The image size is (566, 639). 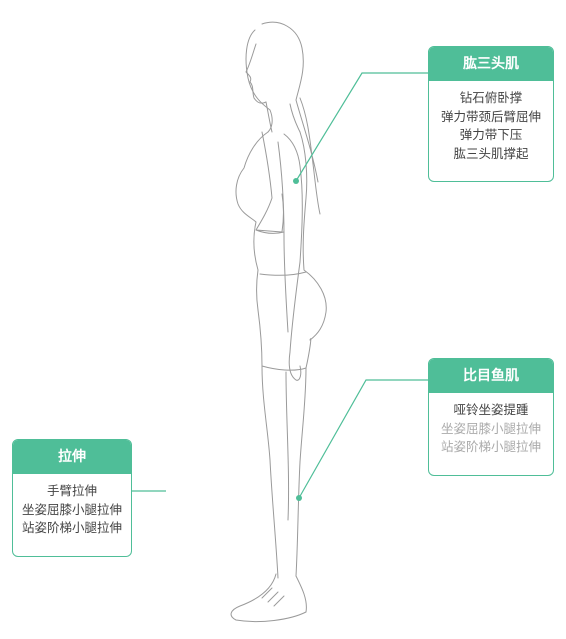 What do you see at coordinates (268, 598) in the screenshot?
I see `shoe` at bounding box center [268, 598].